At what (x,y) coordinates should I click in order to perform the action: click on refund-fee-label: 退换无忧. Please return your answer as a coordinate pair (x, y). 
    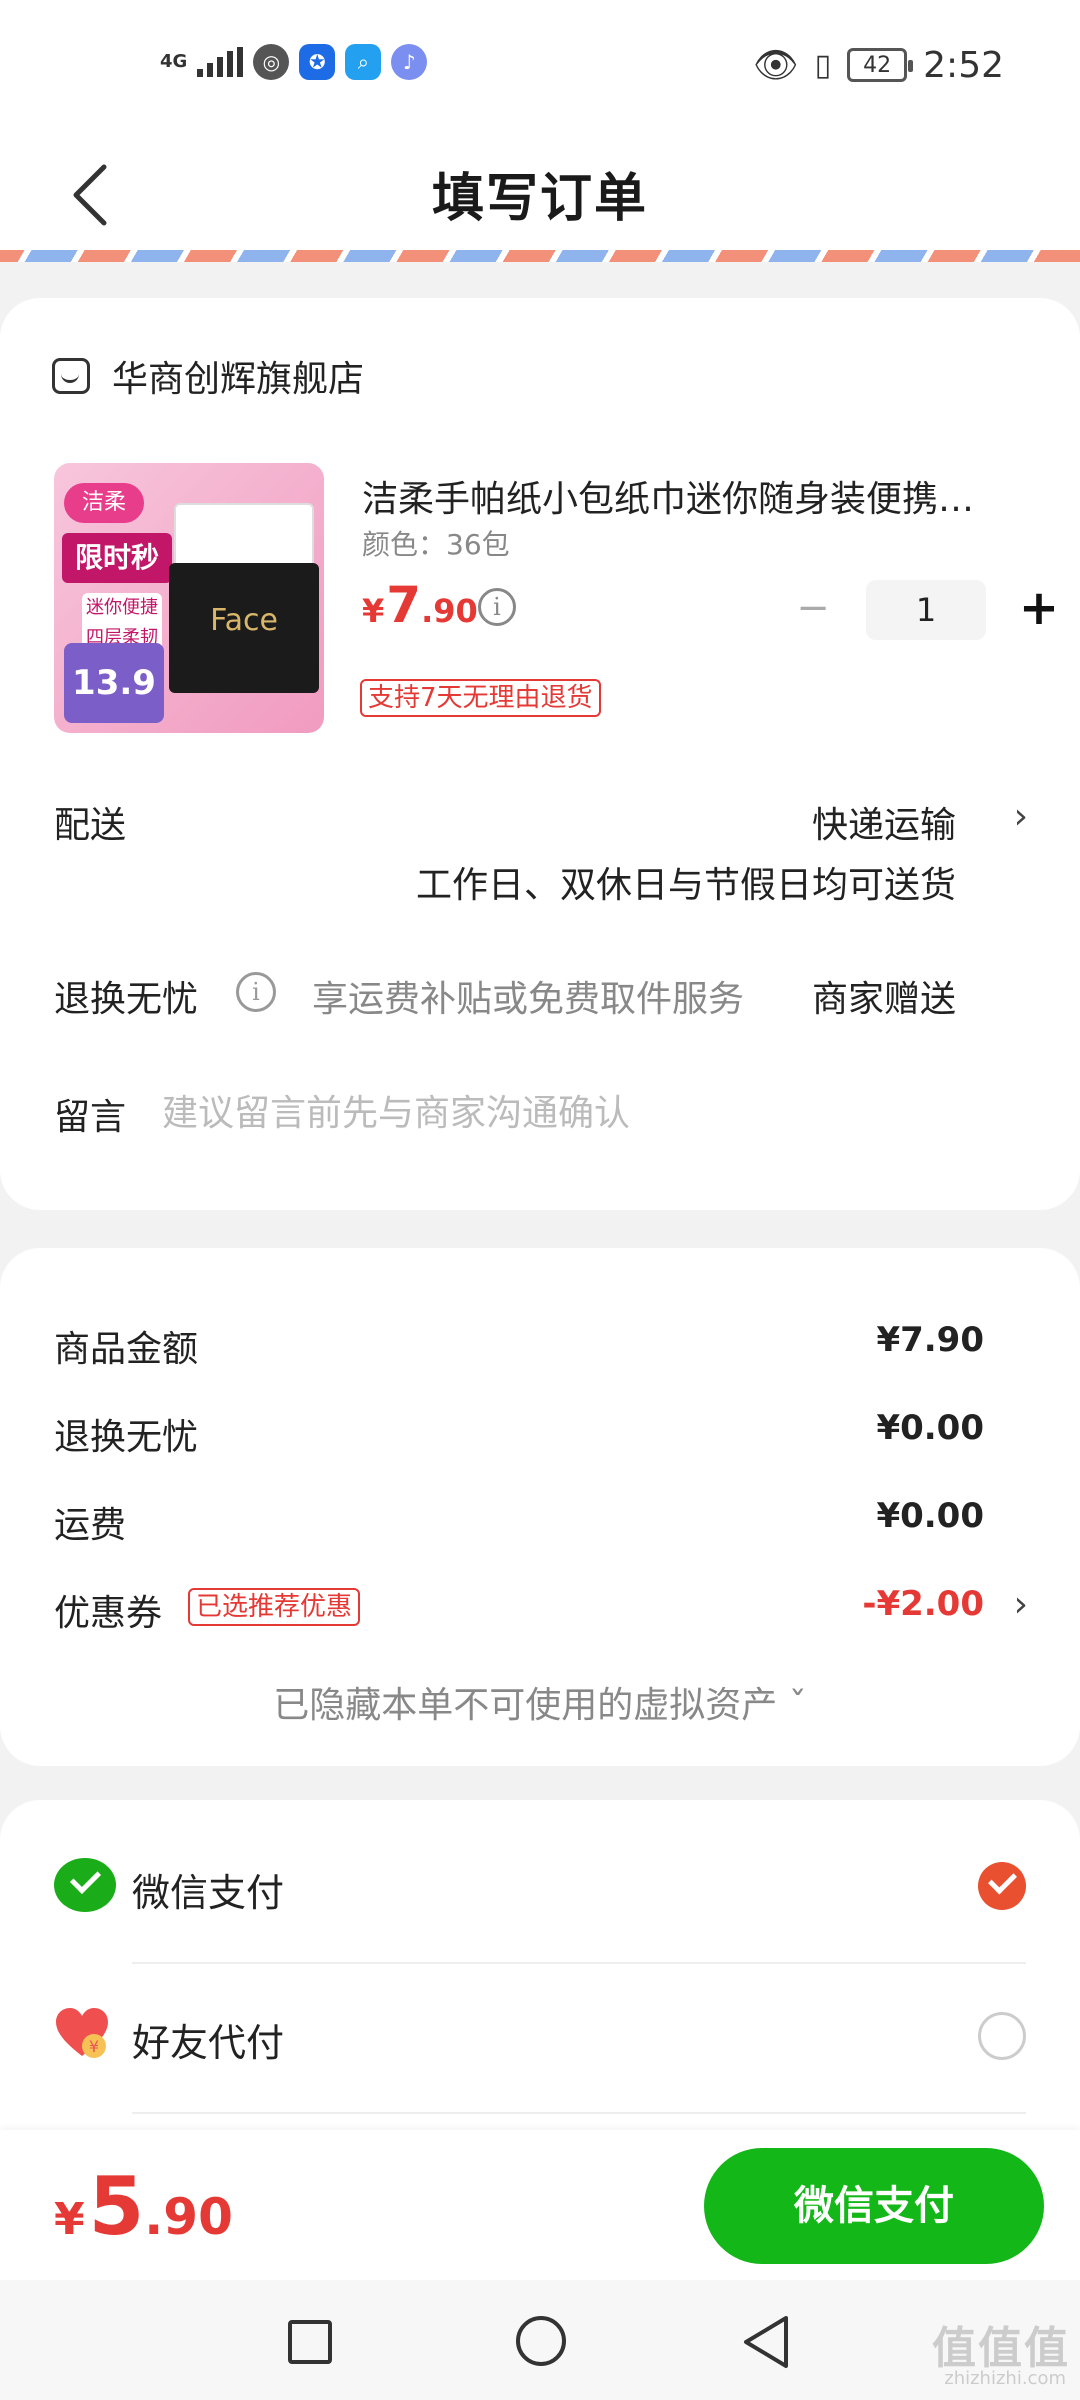
    Looking at the image, I should click on (126, 1437).